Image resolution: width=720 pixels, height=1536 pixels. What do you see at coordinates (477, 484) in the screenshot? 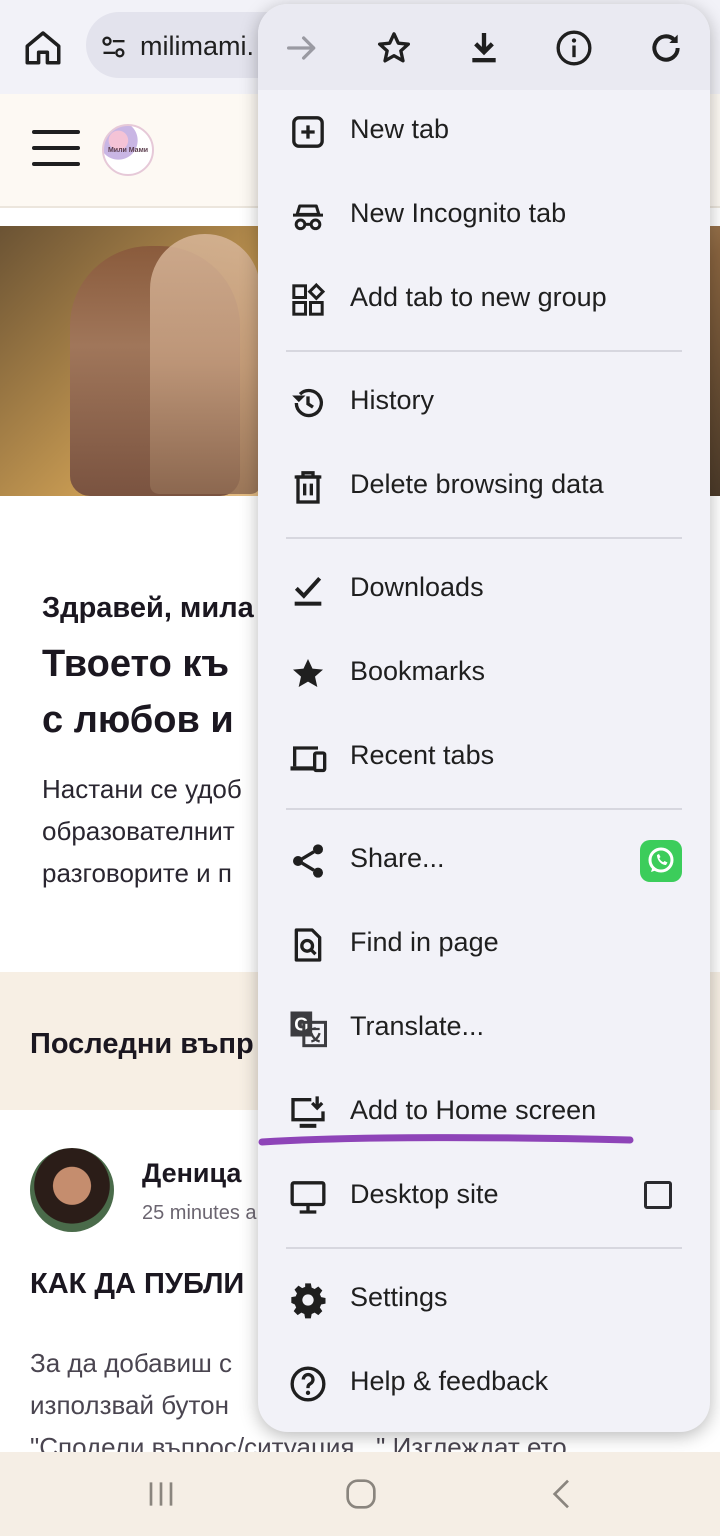
I see `menu-item-label: Delete browsing data` at bounding box center [477, 484].